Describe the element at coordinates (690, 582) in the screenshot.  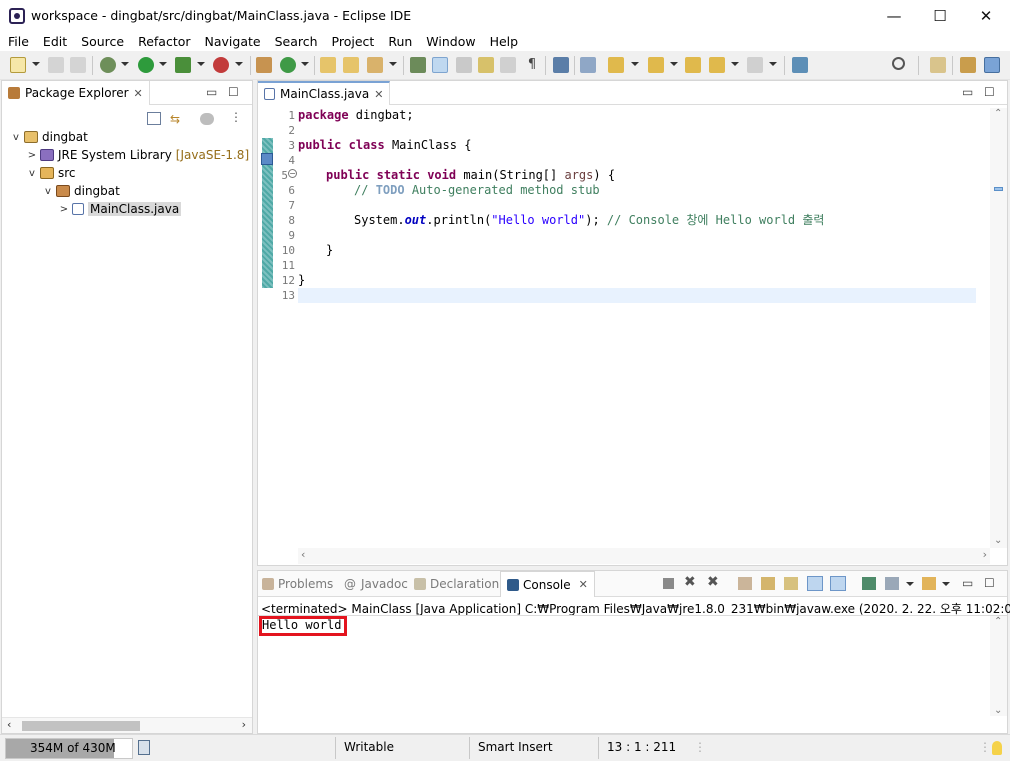
I see `remove-launch-icon: ✖` at that location.